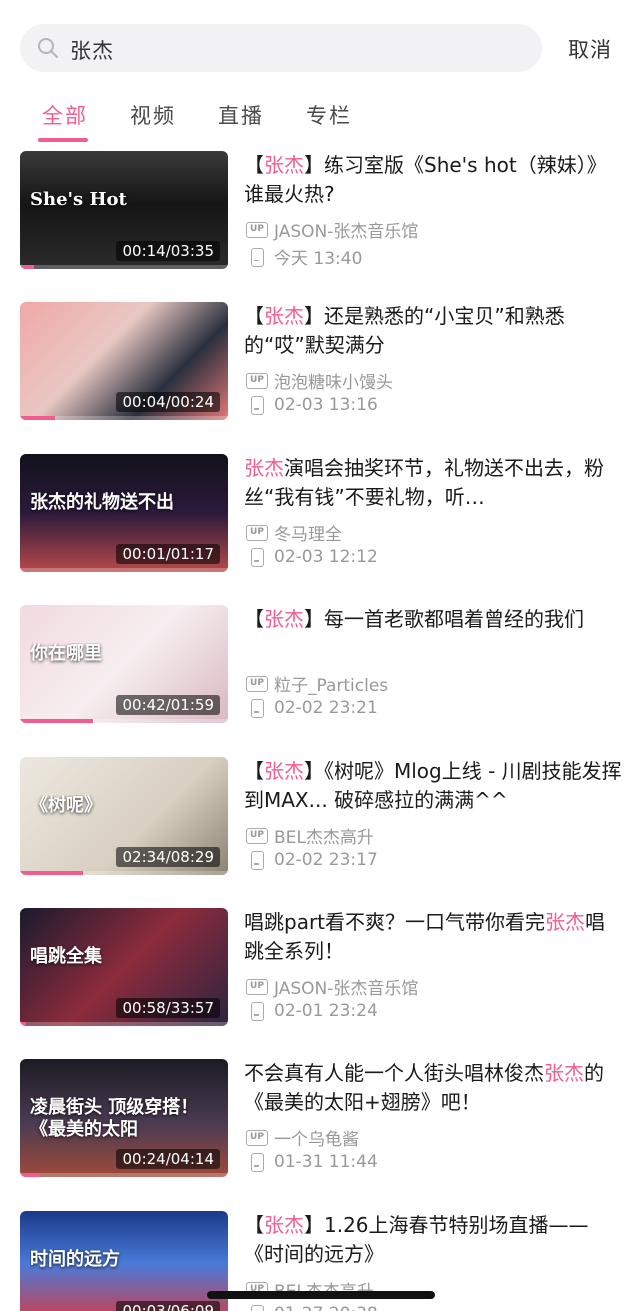  I want to click on thumbnail-caption: 《树呢》, so click(66, 805).